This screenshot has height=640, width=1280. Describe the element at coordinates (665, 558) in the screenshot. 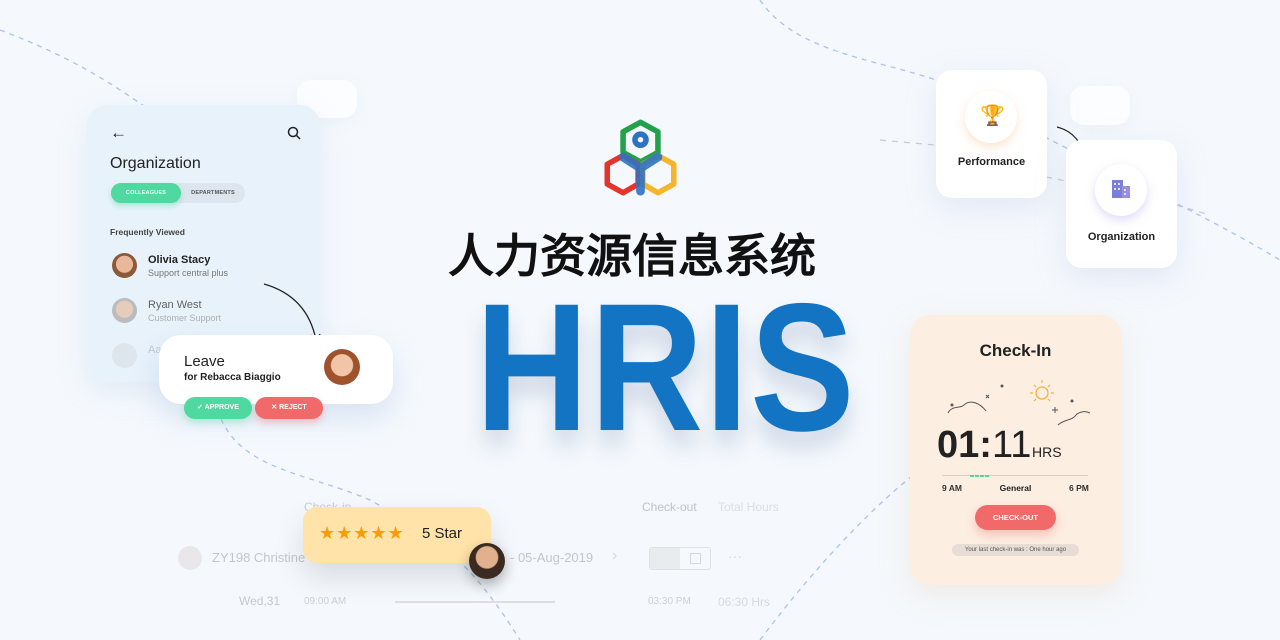

I see `list-view-icon` at that location.